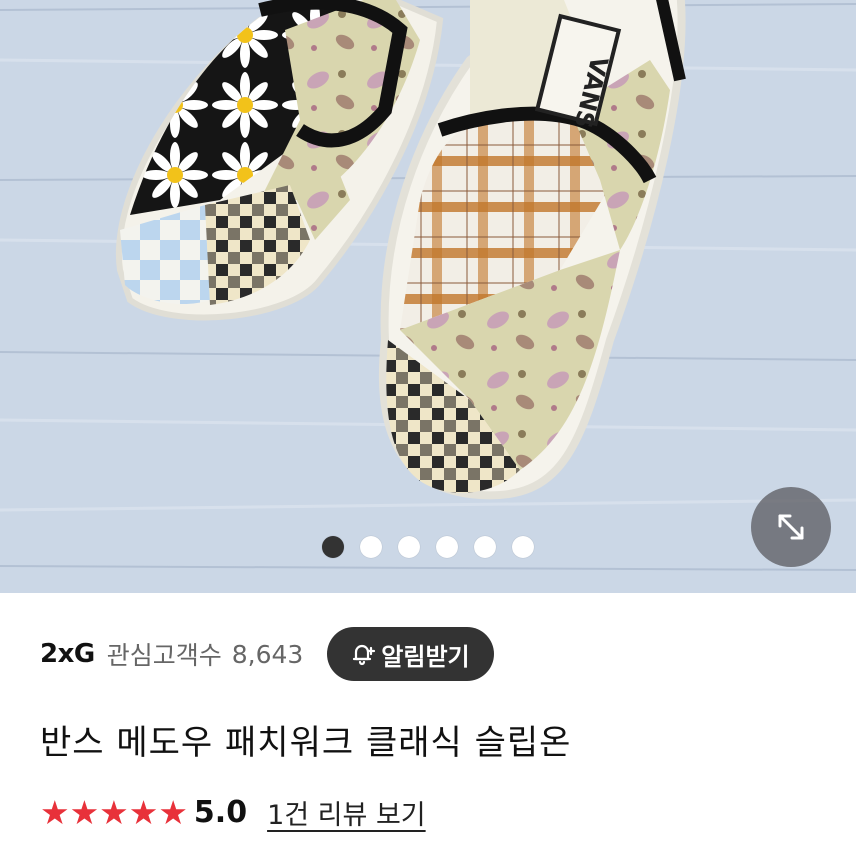  Describe the element at coordinates (67, 654) in the screenshot. I see `brand-name: 2xG` at that location.